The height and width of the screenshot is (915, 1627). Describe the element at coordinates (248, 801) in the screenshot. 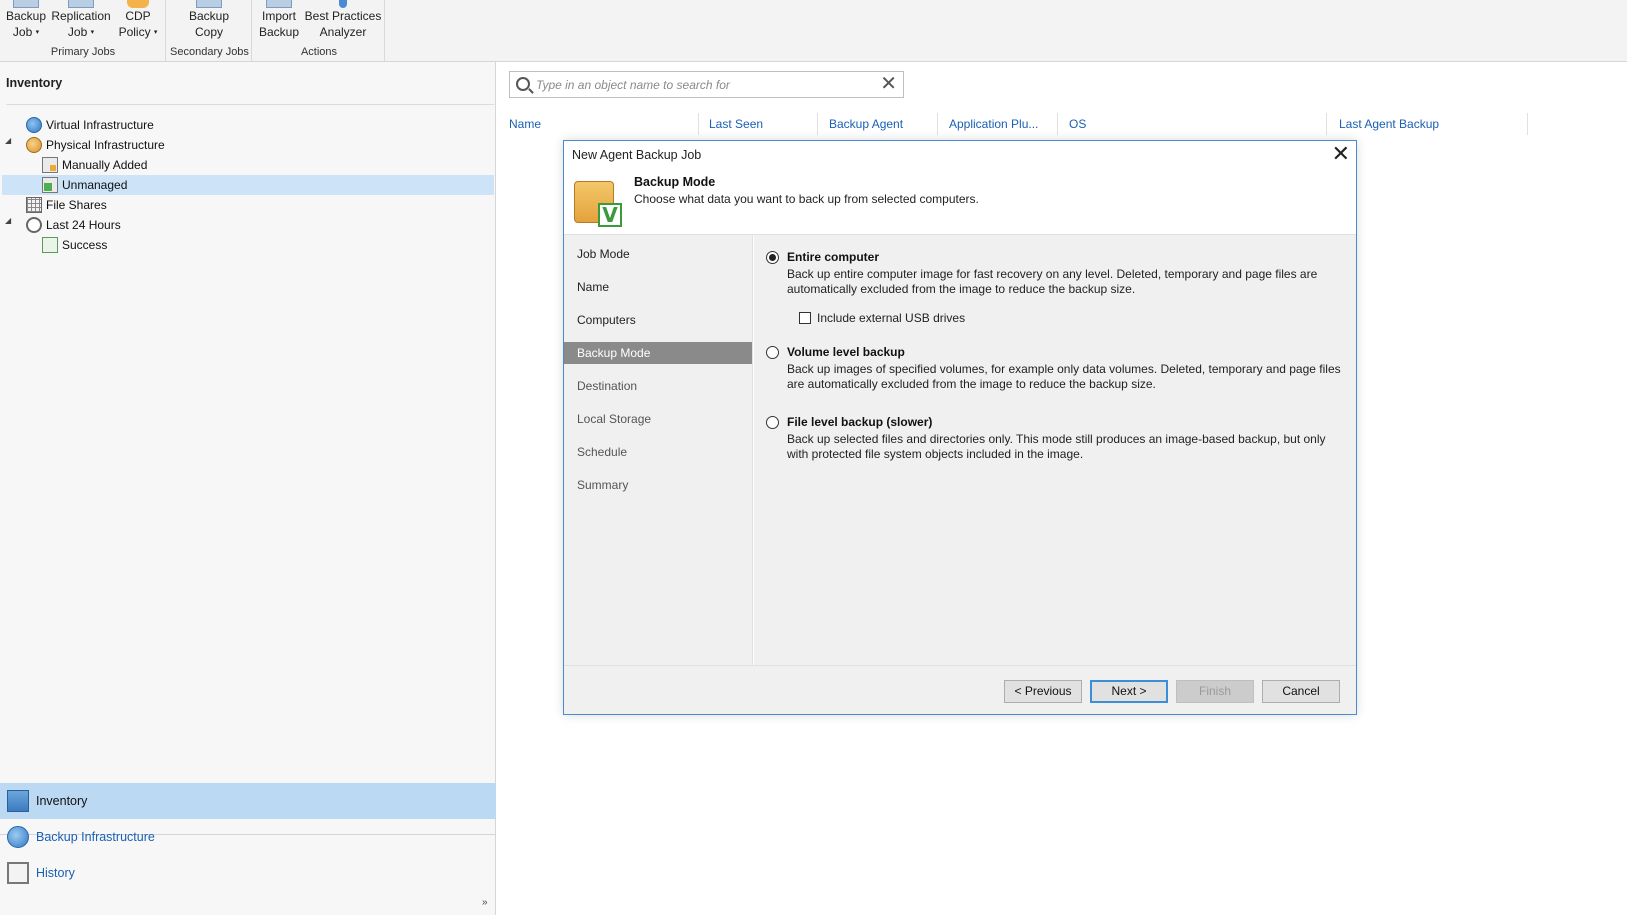

I see `nav-inventory: Inventory` at that location.